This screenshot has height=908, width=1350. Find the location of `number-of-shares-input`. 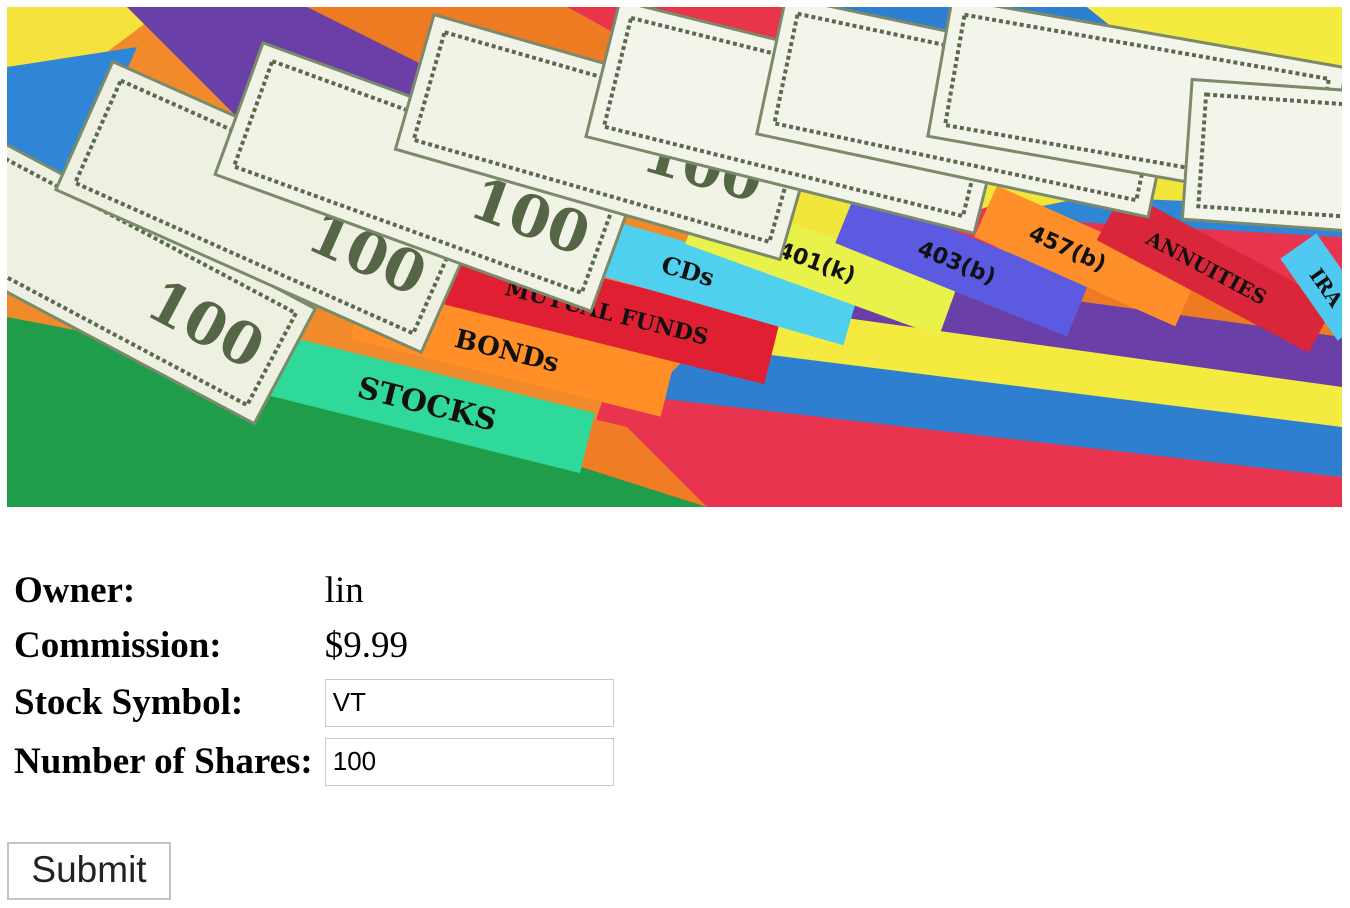

number-of-shares-input is located at coordinates (469, 761).